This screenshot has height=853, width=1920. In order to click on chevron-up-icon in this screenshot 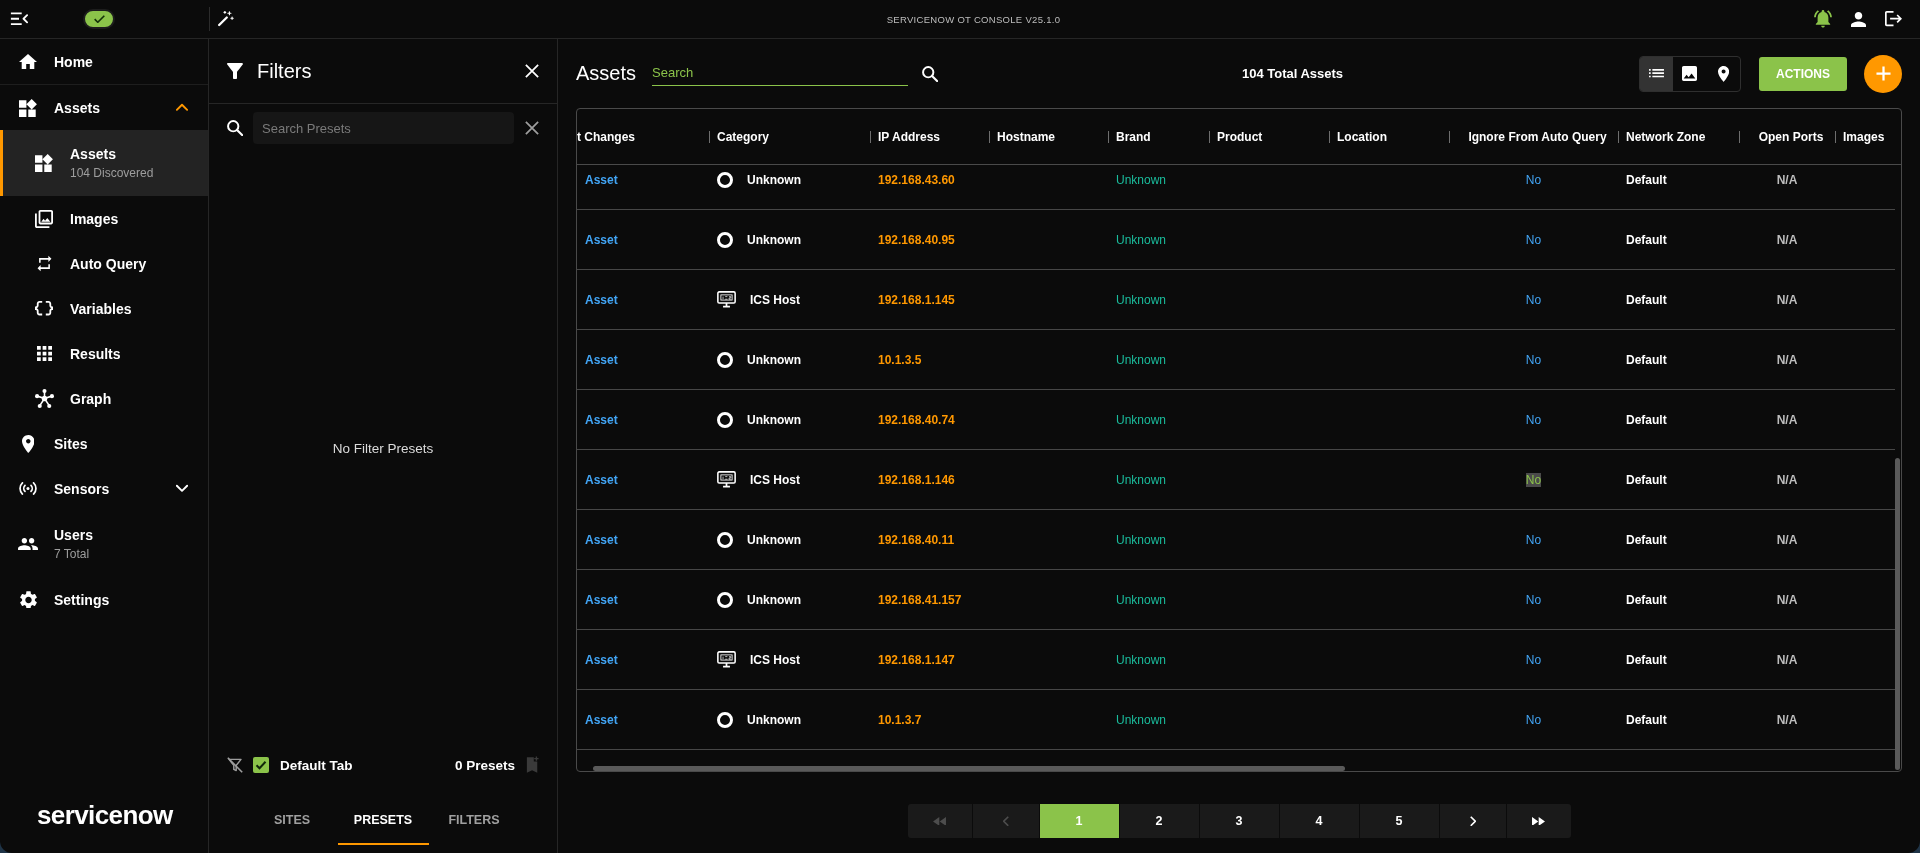, I will do `click(182, 107)`.